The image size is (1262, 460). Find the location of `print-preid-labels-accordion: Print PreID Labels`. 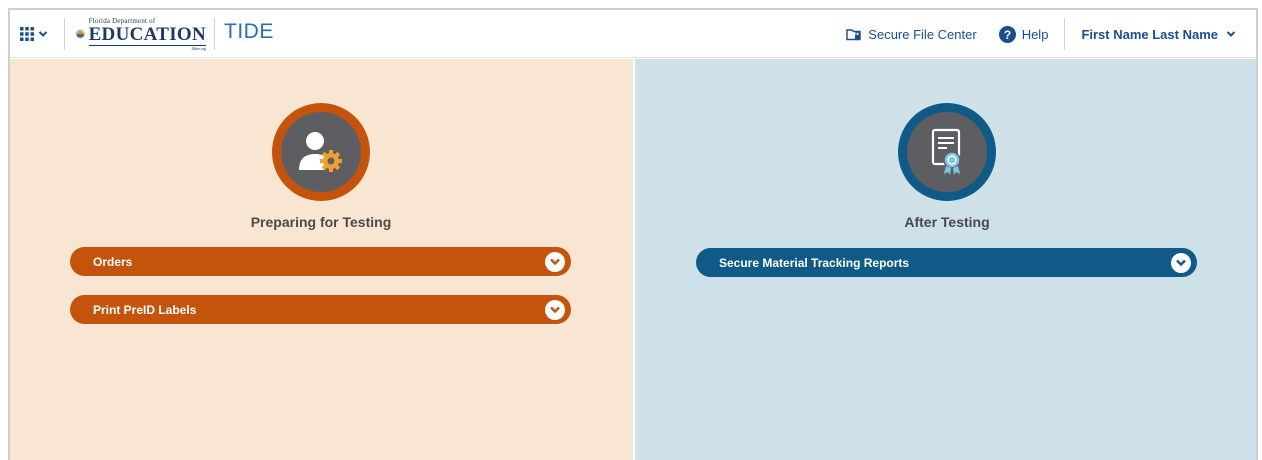

print-preid-labels-accordion: Print PreID Labels is located at coordinates (320, 309).